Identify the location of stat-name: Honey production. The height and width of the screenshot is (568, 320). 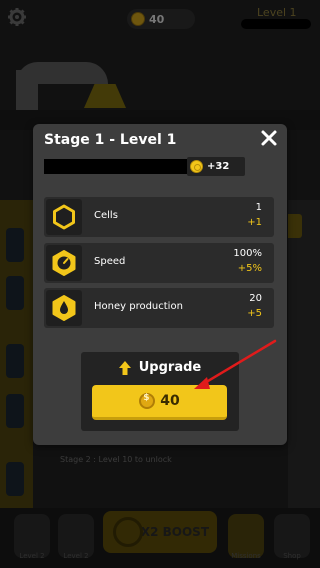
(138, 306).